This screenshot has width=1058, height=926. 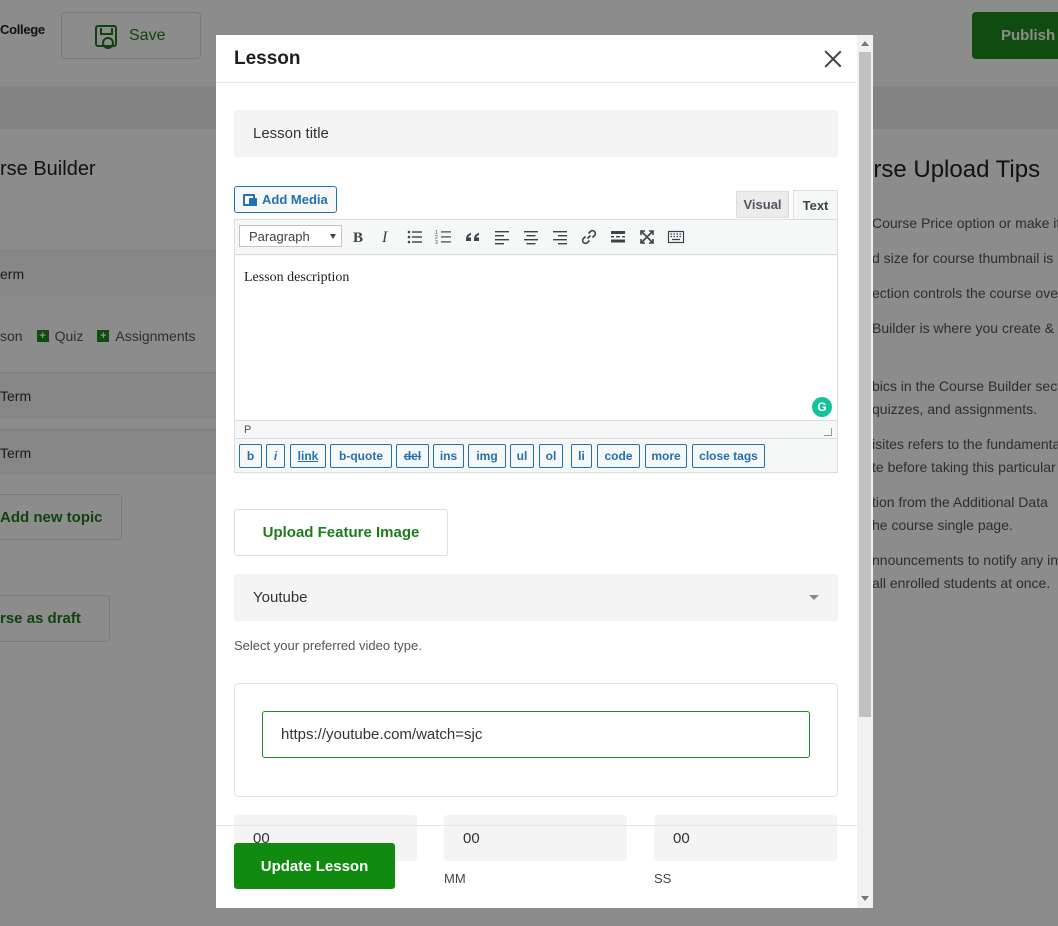 I want to click on tab-visual: Visual, so click(x=762, y=204).